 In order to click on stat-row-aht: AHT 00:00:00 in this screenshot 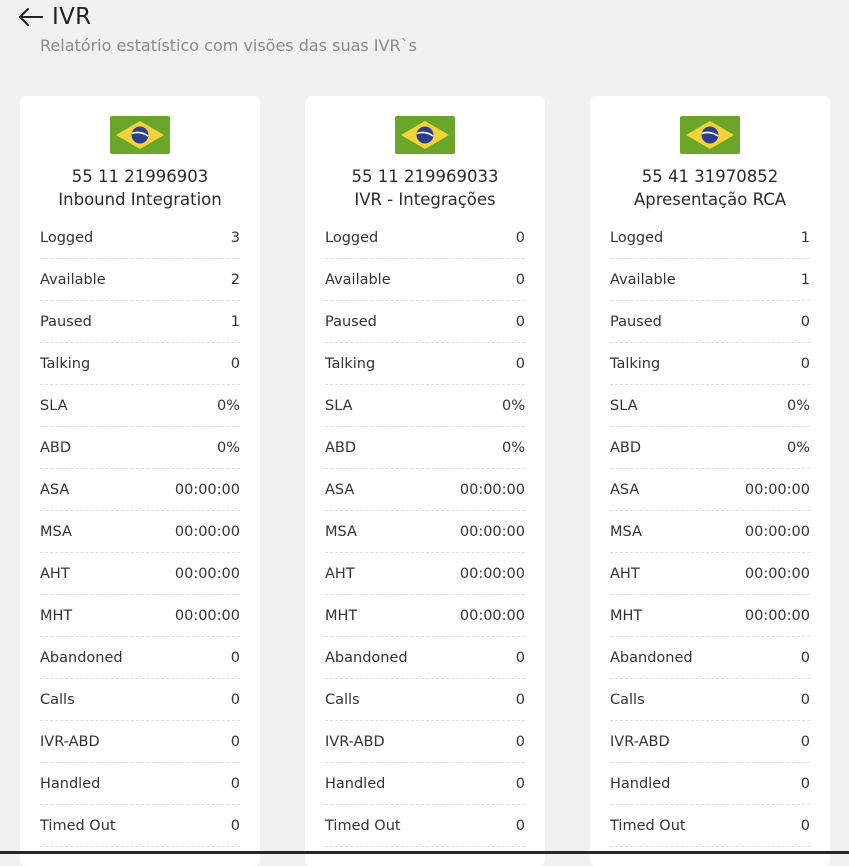, I will do `click(710, 574)`.